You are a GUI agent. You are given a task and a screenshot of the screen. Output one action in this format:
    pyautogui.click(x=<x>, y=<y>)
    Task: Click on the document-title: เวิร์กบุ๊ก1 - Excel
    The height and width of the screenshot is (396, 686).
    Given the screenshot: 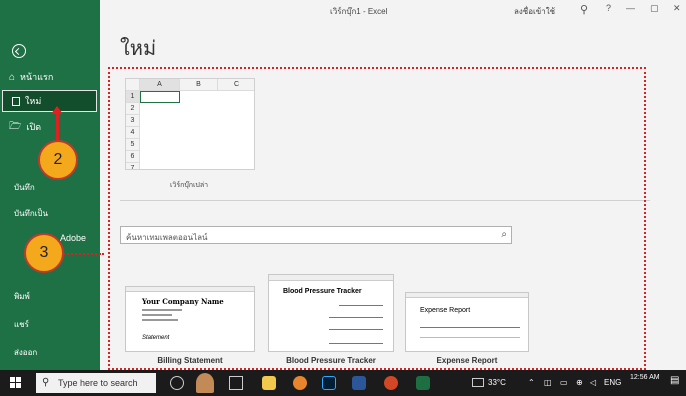 What is the action you would take?
    pyautogui.click(x=359, y=11)
    